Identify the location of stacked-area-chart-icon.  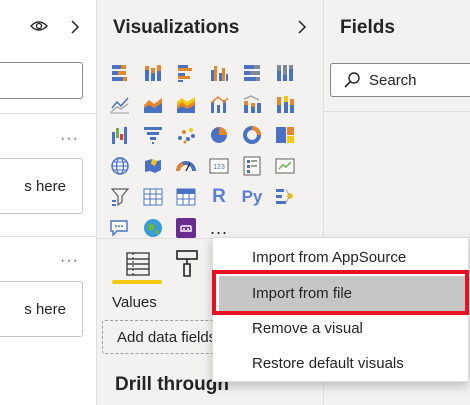
(186, 104).